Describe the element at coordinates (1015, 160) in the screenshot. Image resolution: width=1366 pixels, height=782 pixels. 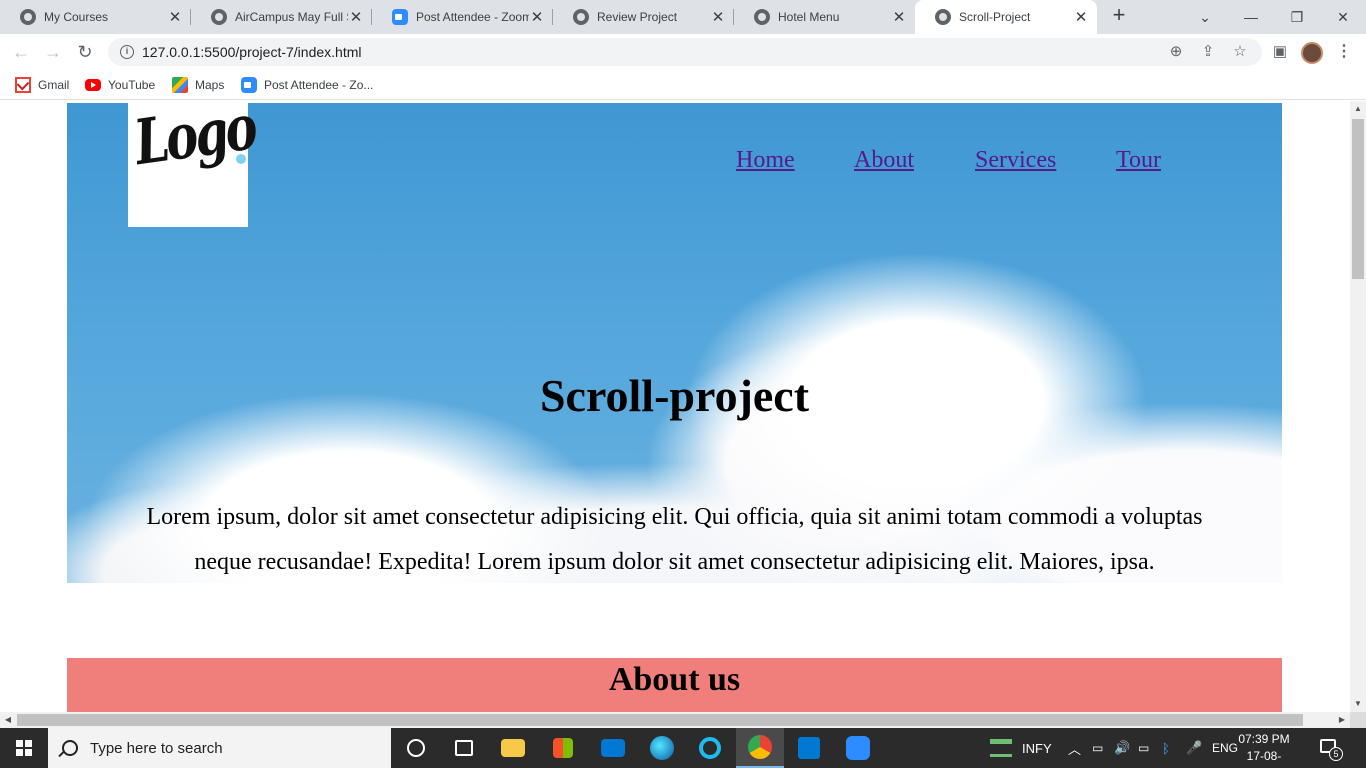
I see `nav-link-services: Services` at that location.